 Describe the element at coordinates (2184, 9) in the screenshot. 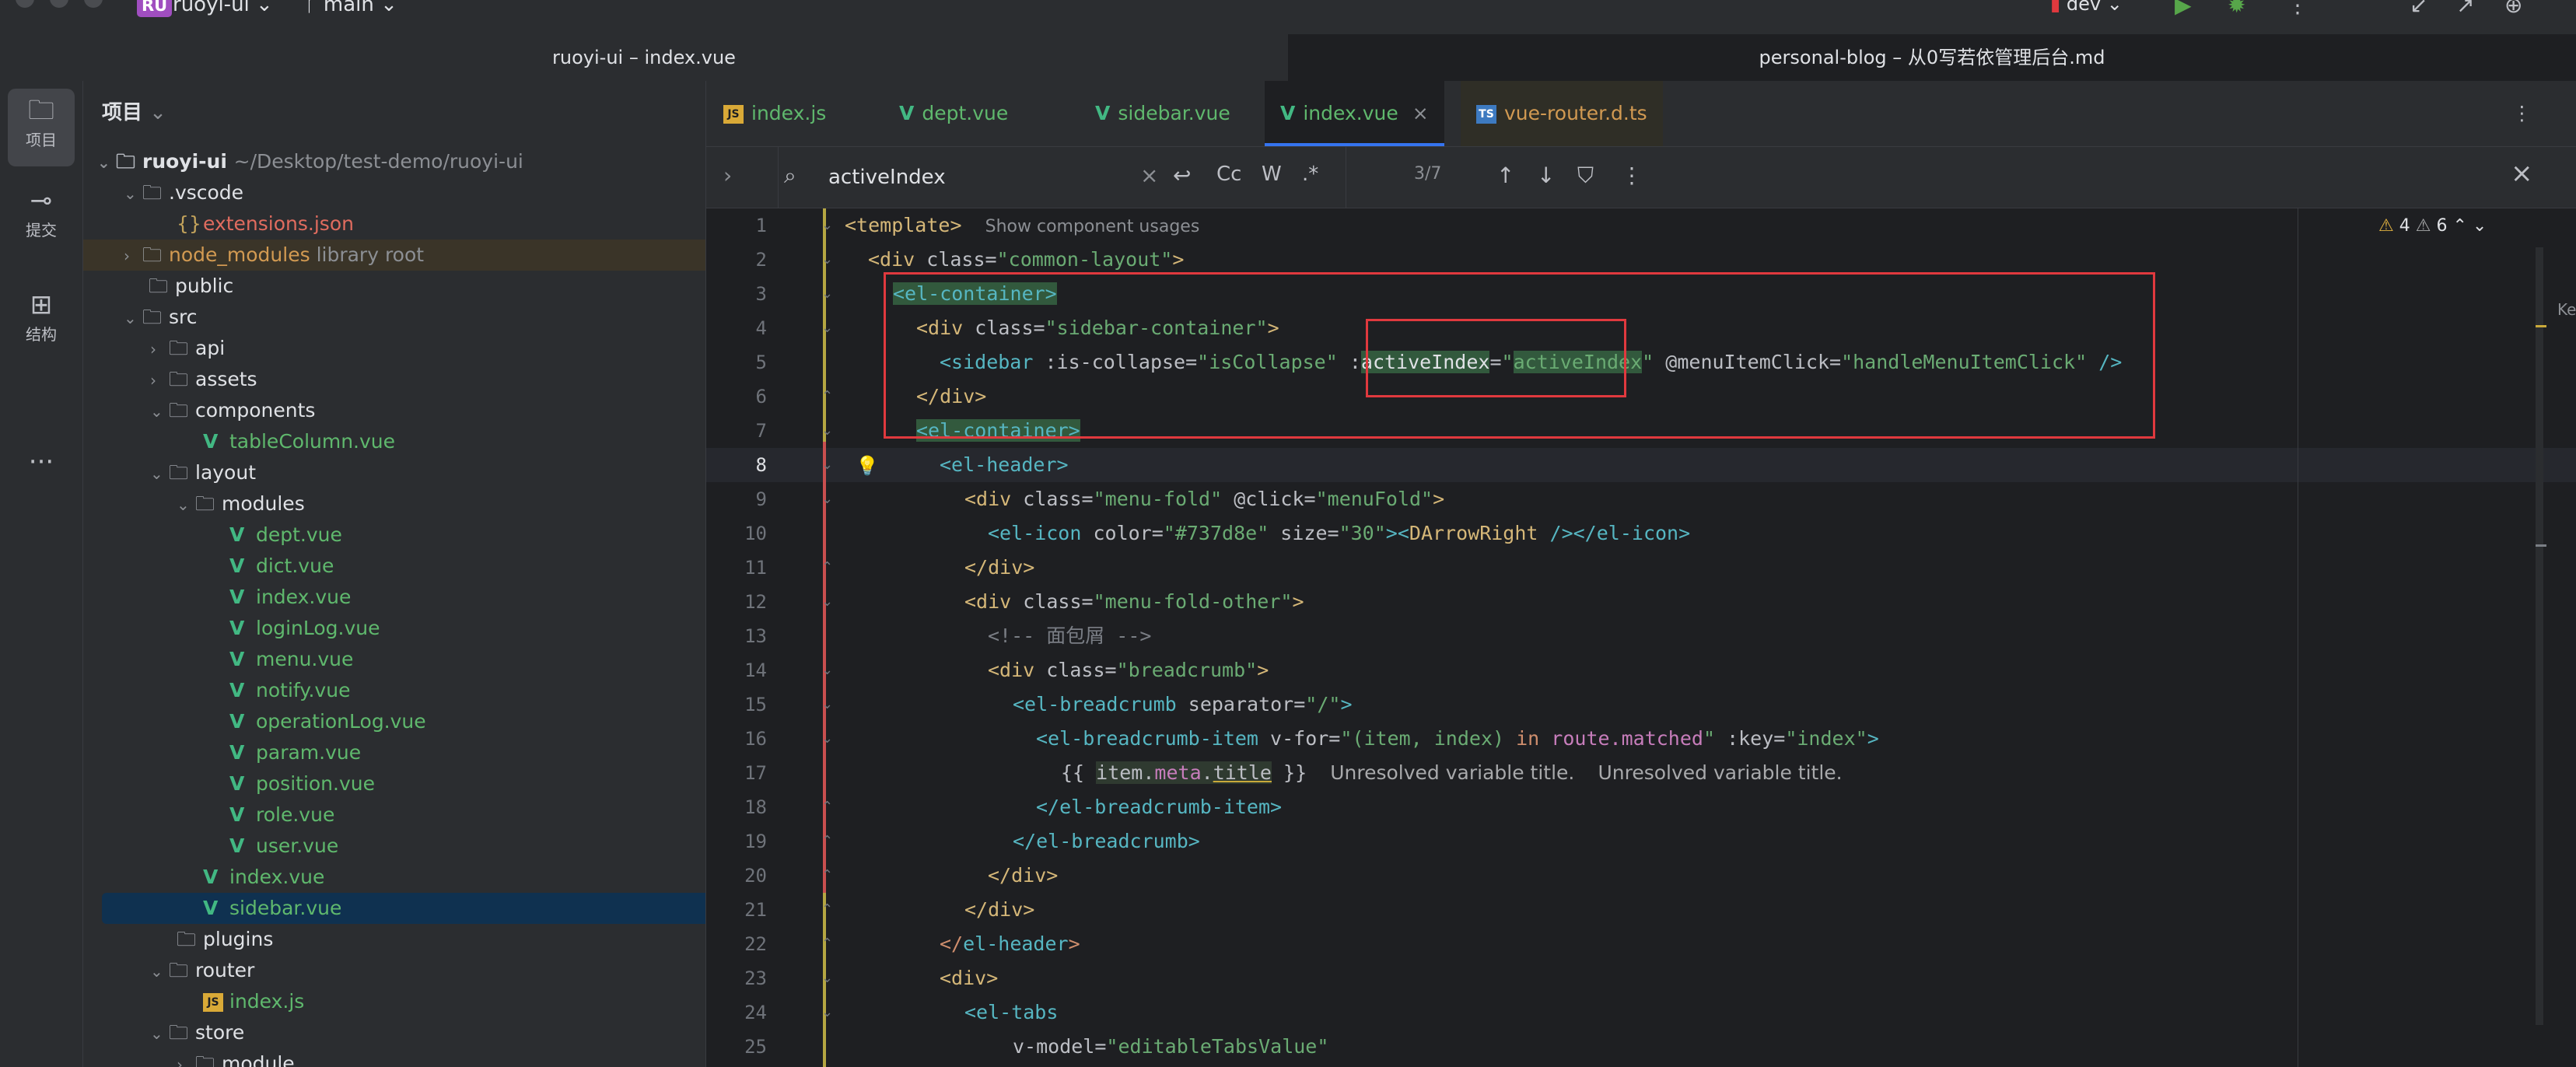

I see `run-icon: ▶` at that location.